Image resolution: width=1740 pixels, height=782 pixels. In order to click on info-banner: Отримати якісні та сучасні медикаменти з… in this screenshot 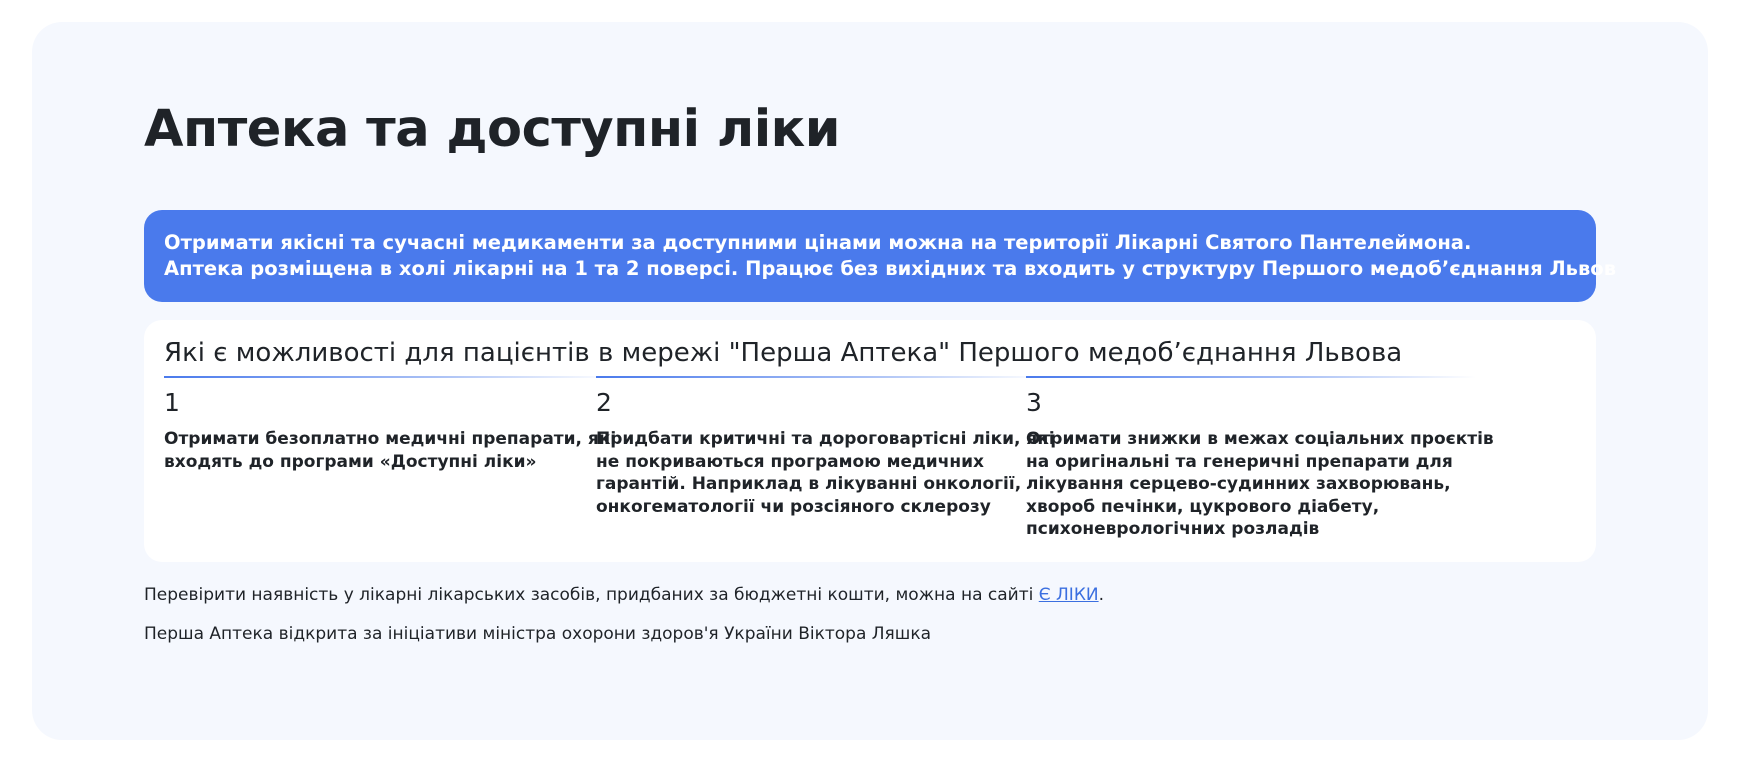, I will do `click(880, 256)`.